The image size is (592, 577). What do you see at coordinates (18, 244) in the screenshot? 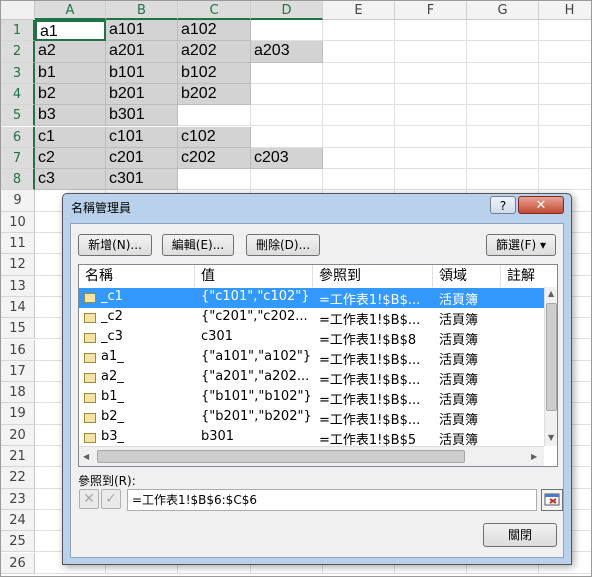
I see `row-header-11: 11` at bounding box center [18, 244].